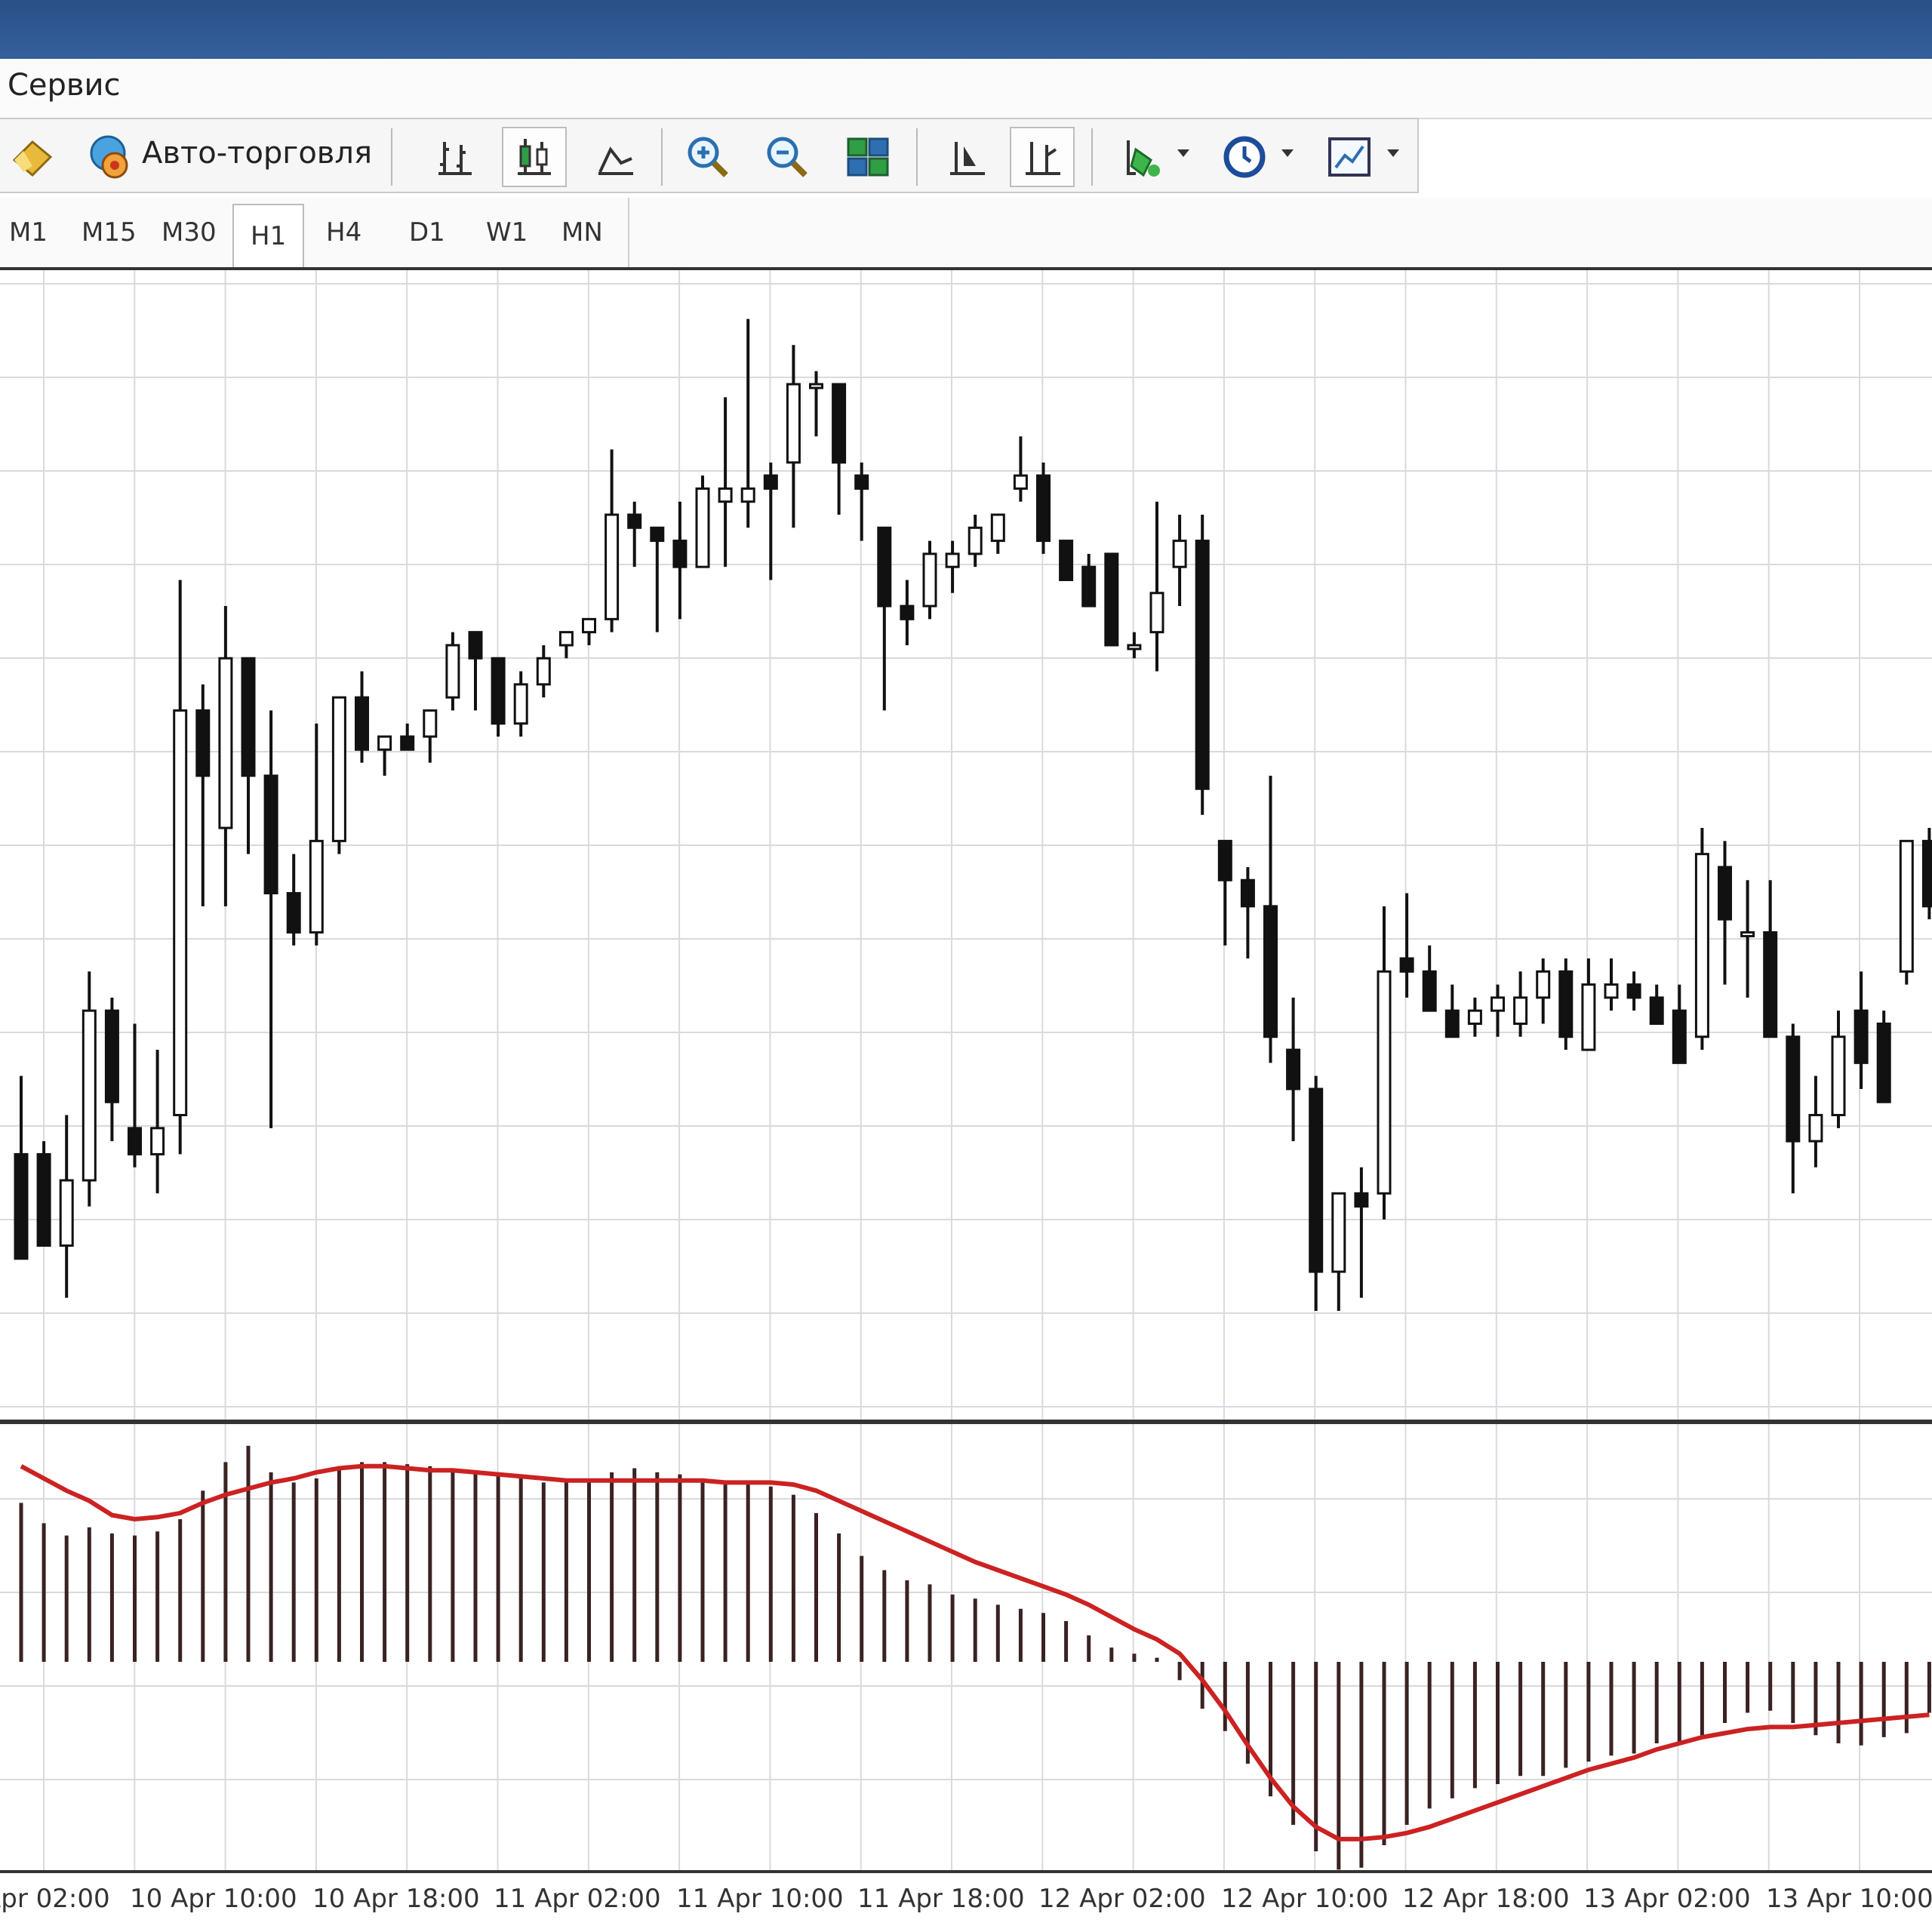  I want to click on time-label: 11 Apr 10:00, so click(760, 1899).